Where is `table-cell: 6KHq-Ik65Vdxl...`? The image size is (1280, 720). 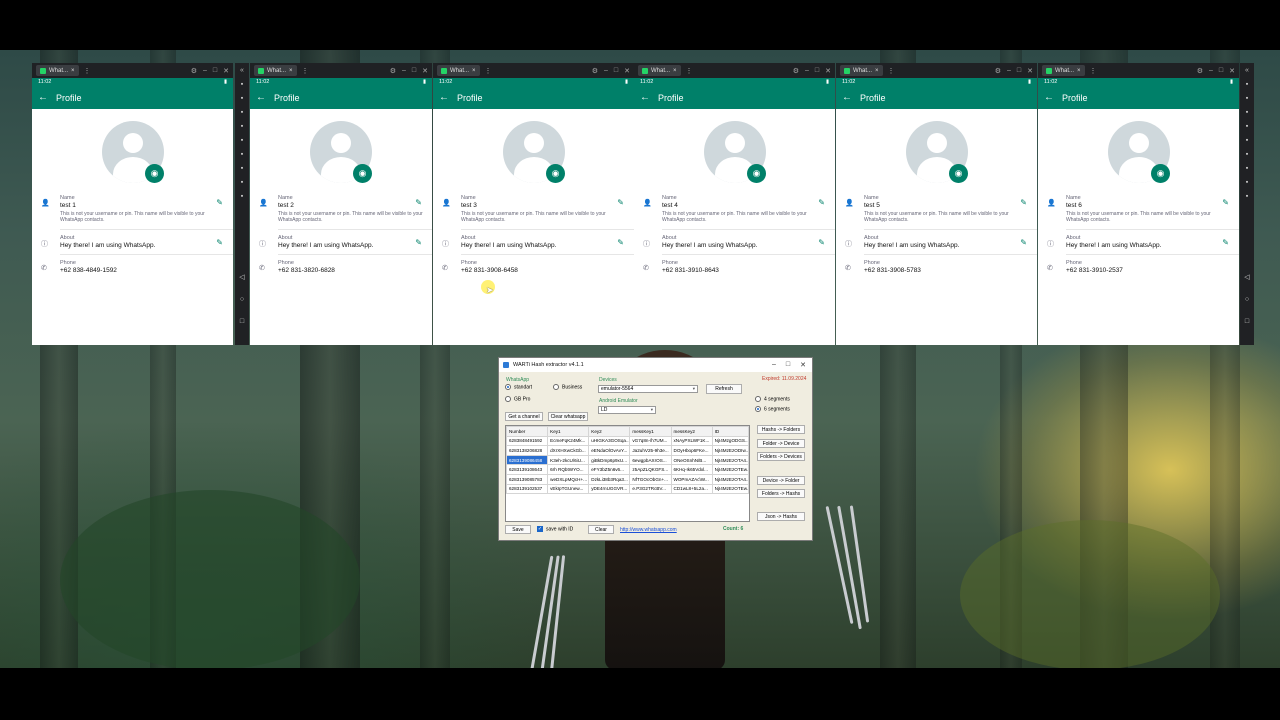
table-cell: 6KHq-Ik65Vdxl... is located at coordinates (691, 469).